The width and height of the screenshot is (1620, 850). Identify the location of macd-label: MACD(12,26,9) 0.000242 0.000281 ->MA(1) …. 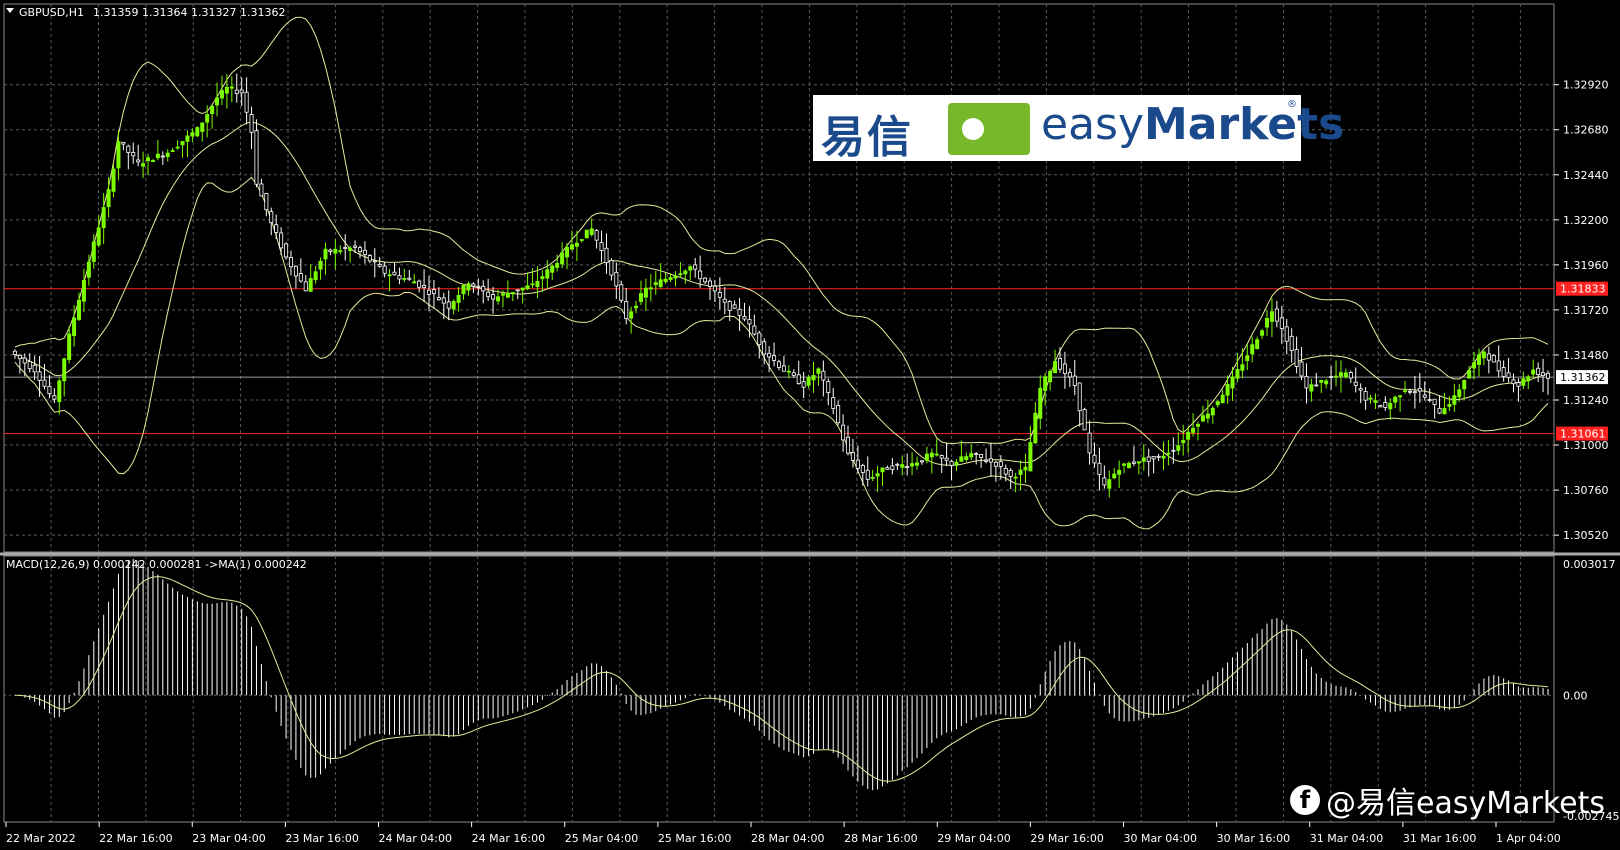
(156, 564).